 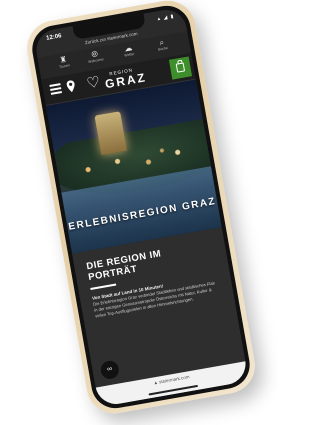 What do you see at coordinates (103, 287) in the screenshot?
I see `title-underline` at bounding box center [103, 287].